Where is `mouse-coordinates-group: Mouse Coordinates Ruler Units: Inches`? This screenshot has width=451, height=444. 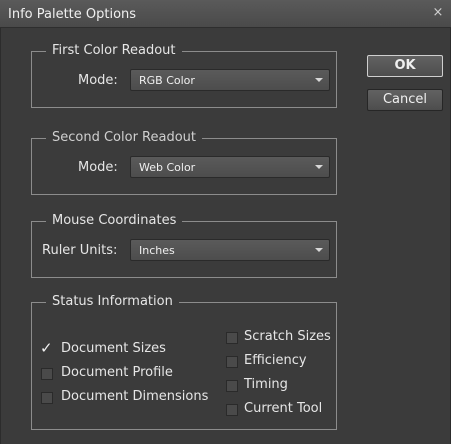
mouse-coordinates-group: Mouse Coordinates Ruler Units: Inches is located at coordinates (184, 245).